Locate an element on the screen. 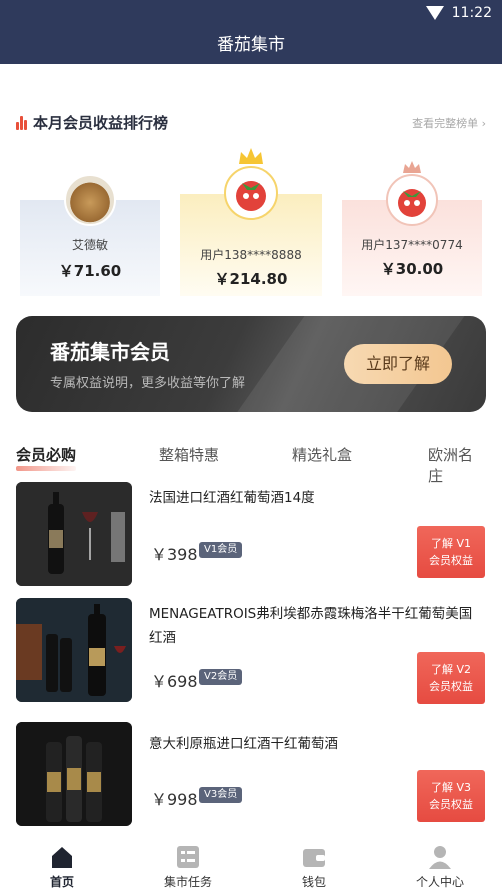 Image resolution: width=502 pixels, height=896 pixels. tab-label: 会员必购 is located at coordinates (46, 455).